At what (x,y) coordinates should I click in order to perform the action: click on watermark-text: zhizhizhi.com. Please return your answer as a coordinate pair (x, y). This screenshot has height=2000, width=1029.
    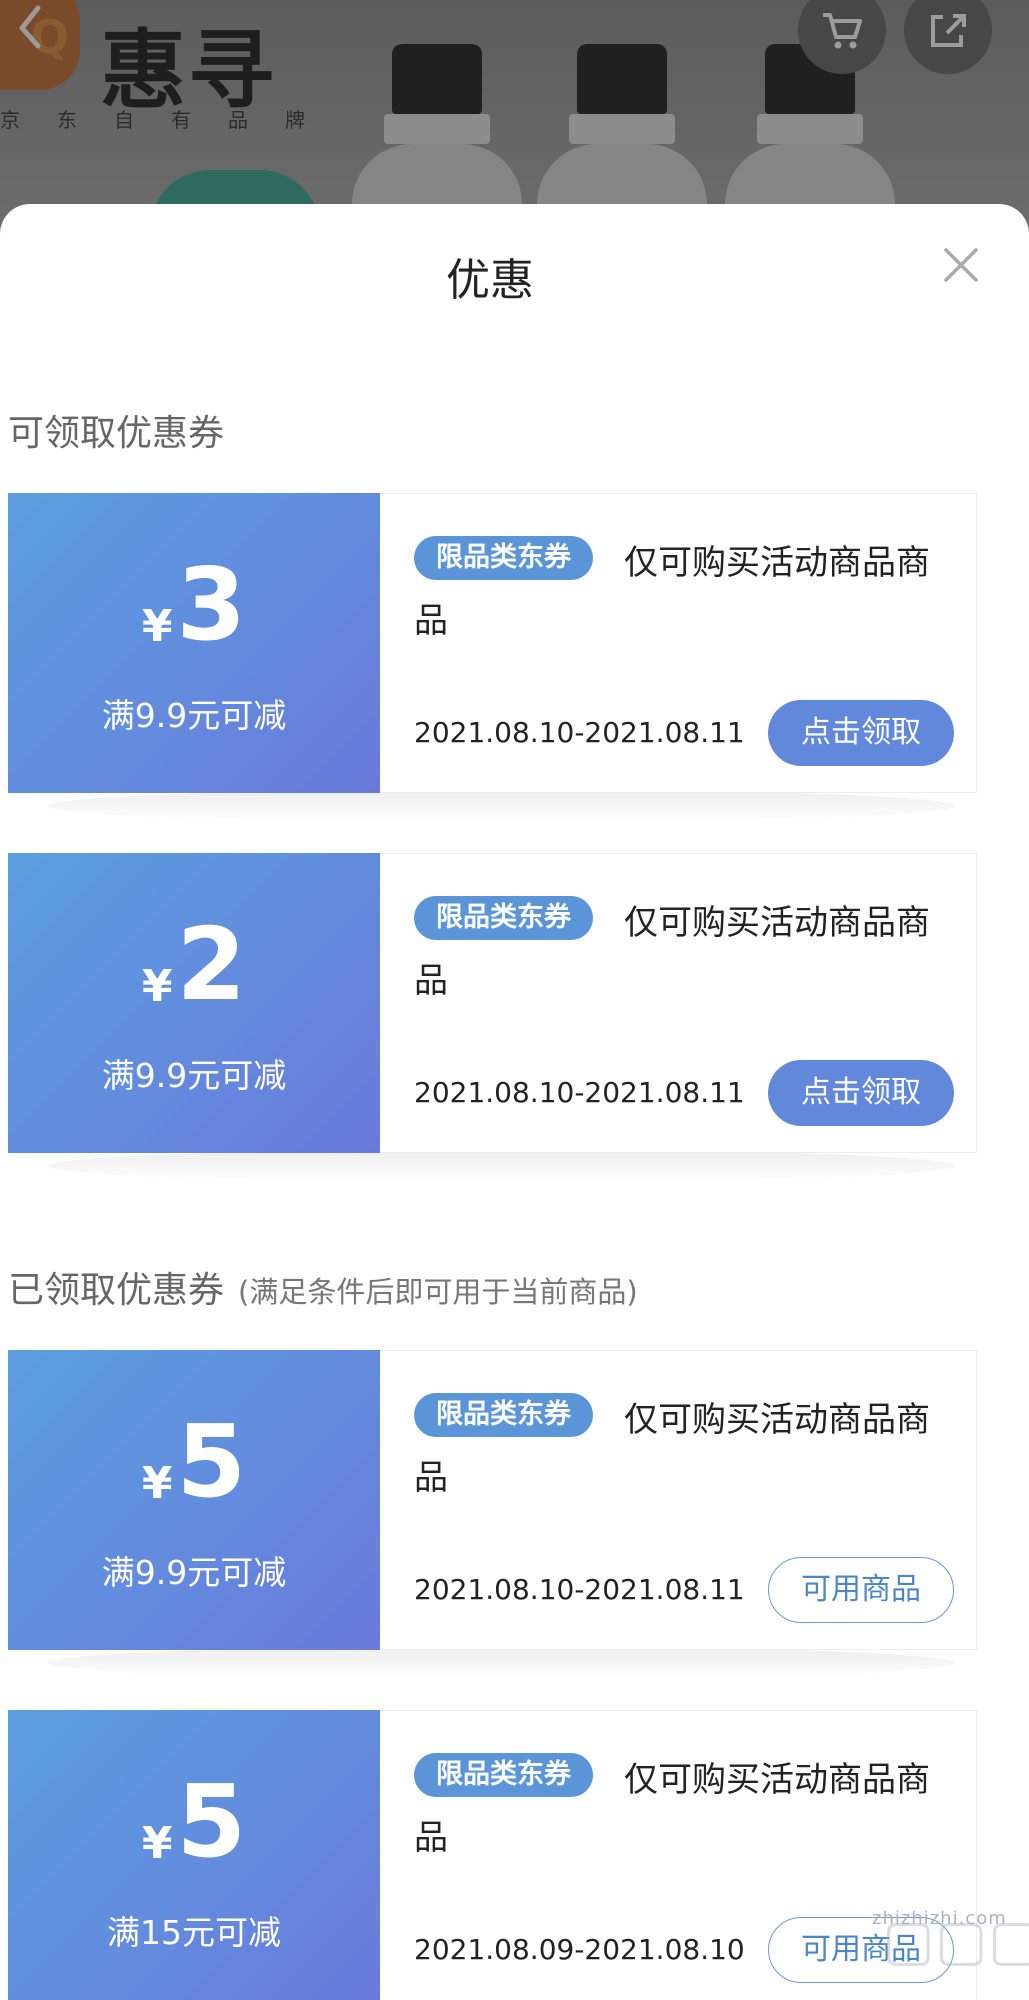
    Looking at the image, I should click on (939, 1918).